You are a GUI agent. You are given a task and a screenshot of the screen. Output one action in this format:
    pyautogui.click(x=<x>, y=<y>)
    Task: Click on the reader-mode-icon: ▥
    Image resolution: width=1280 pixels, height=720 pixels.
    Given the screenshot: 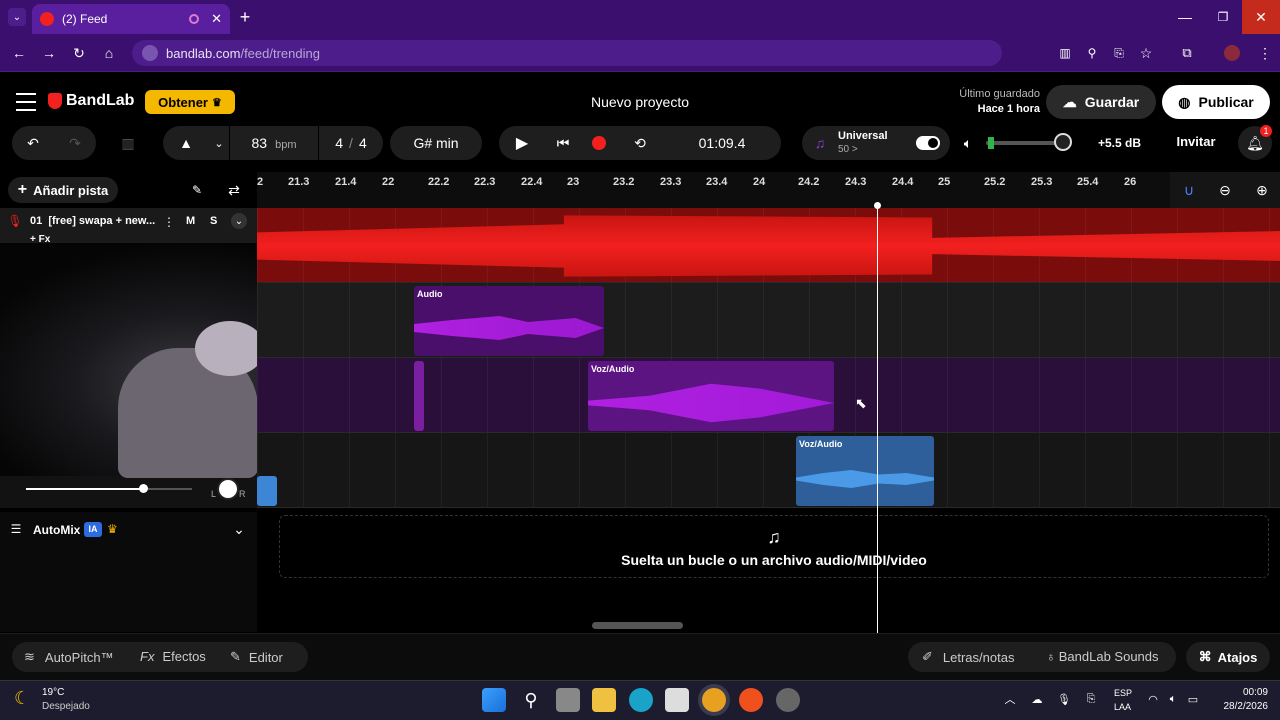 What is the action you would take?
    pyautogui.click(x=1065, y=53)
    